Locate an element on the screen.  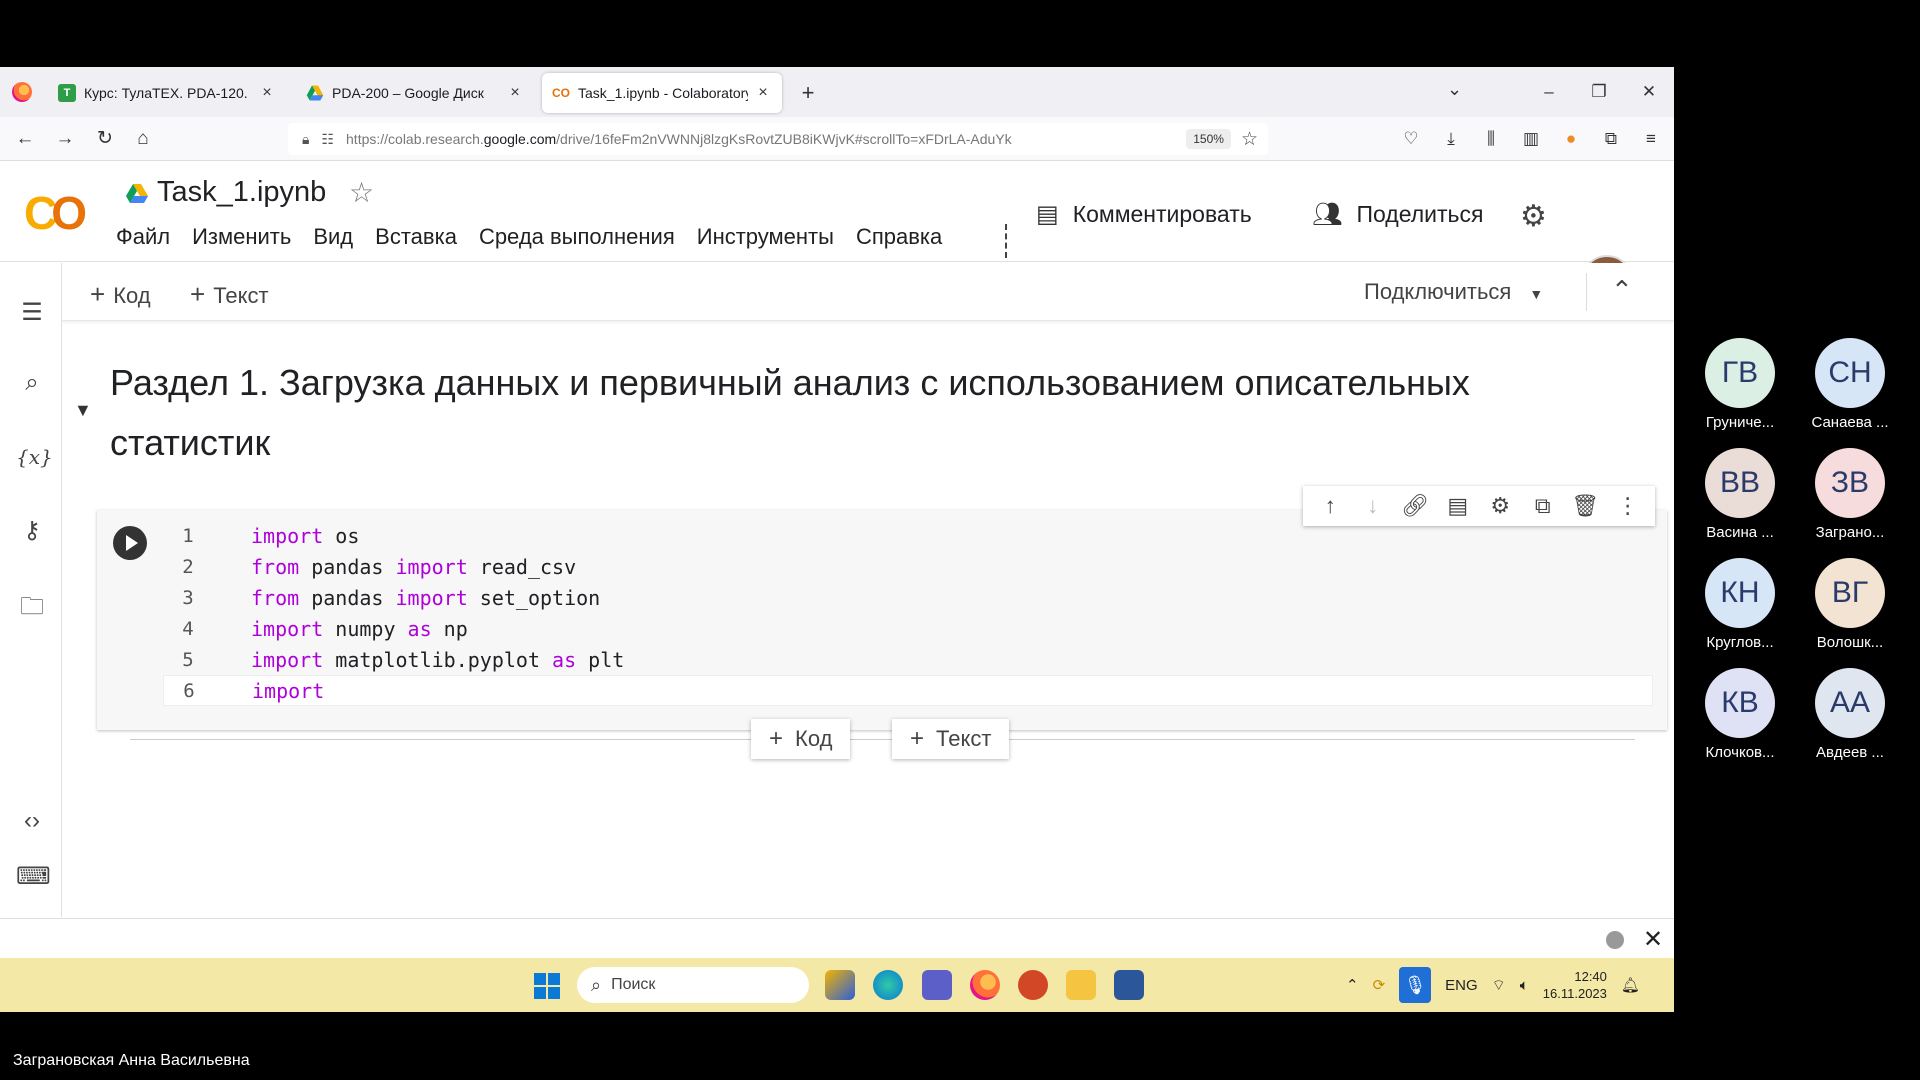
delete-icon: 🗑︎ is located at coordinates (1585, 506).